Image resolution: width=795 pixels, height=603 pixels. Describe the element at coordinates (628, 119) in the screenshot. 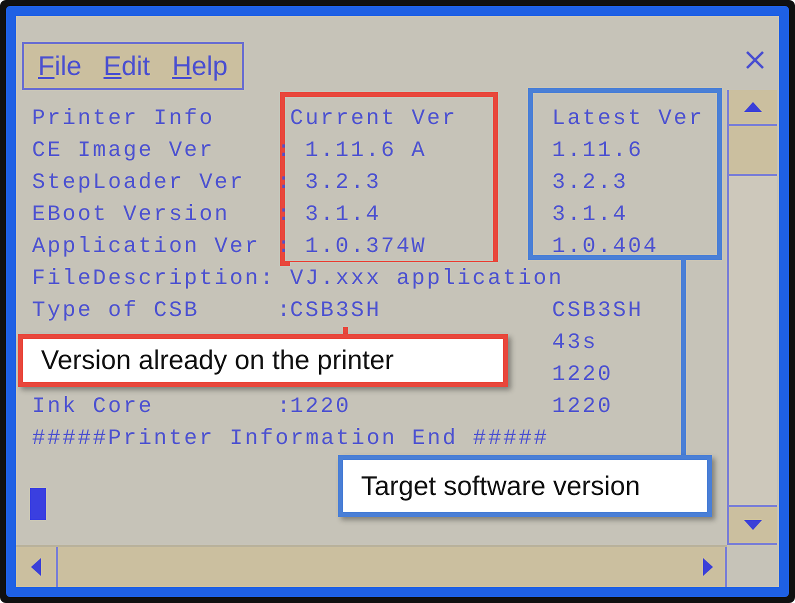

I see `column-header: Latest Ver` at that location.